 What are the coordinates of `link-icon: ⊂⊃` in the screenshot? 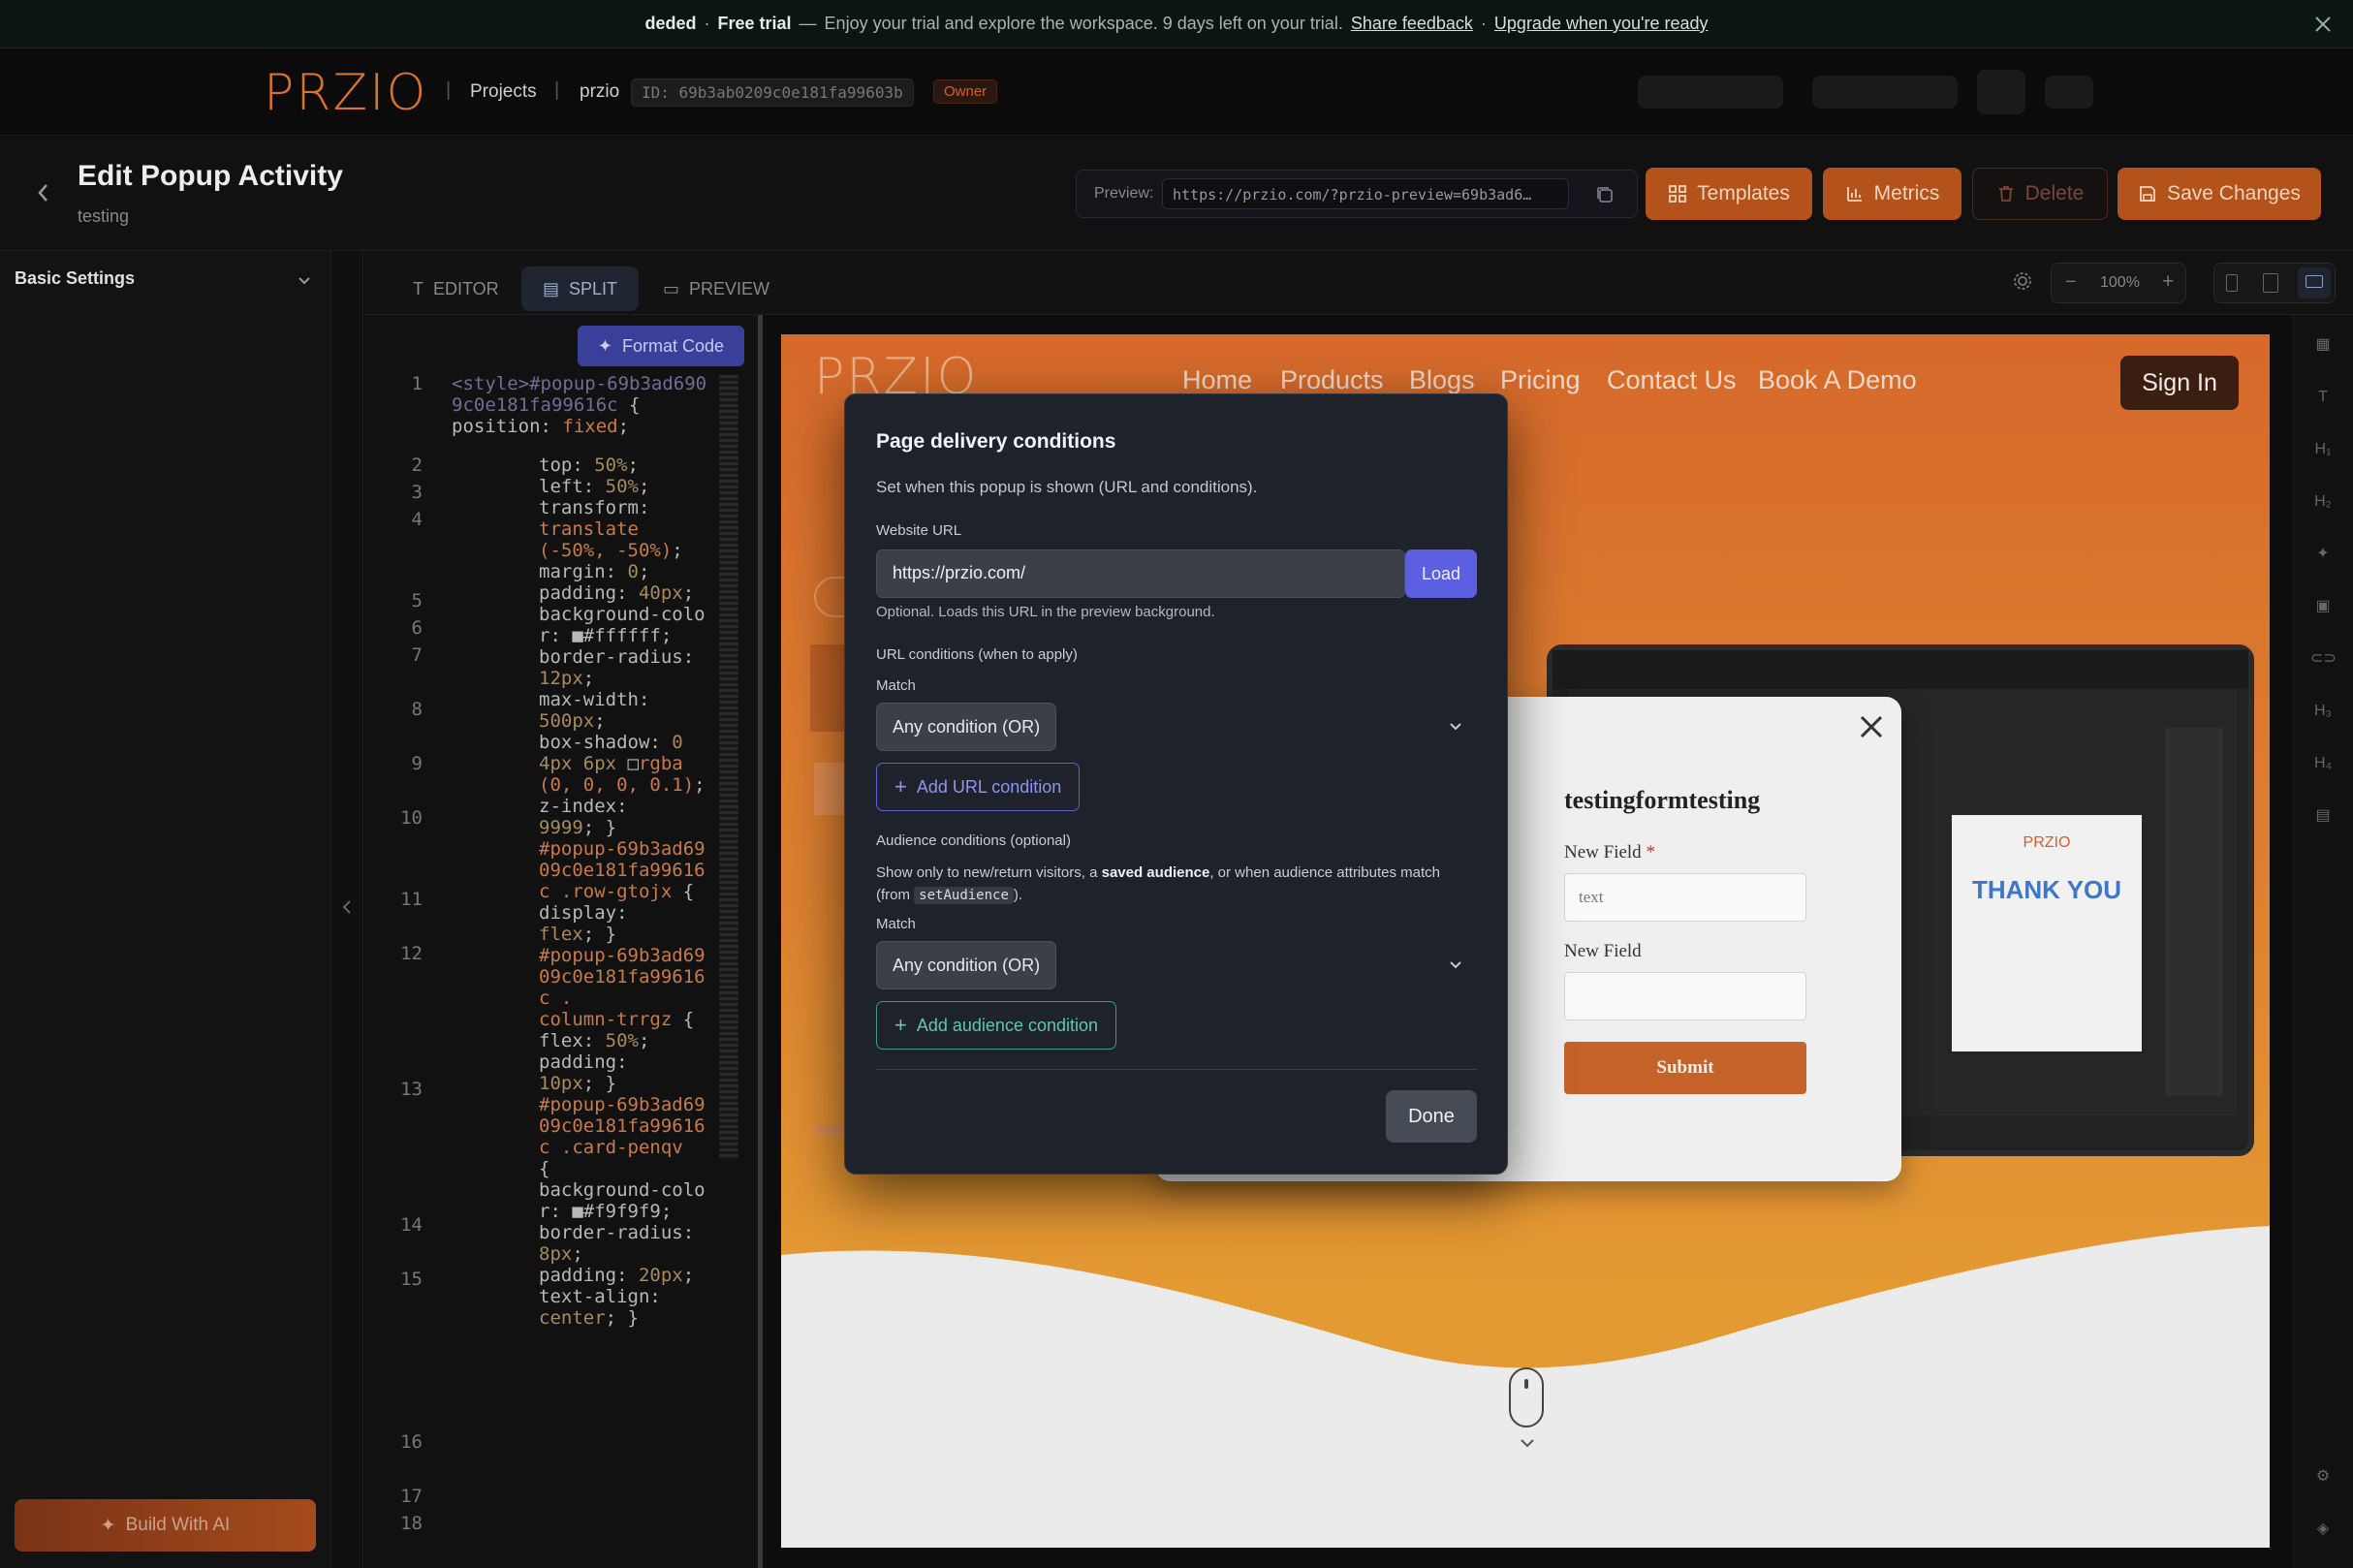 It's located at (2323, 659).